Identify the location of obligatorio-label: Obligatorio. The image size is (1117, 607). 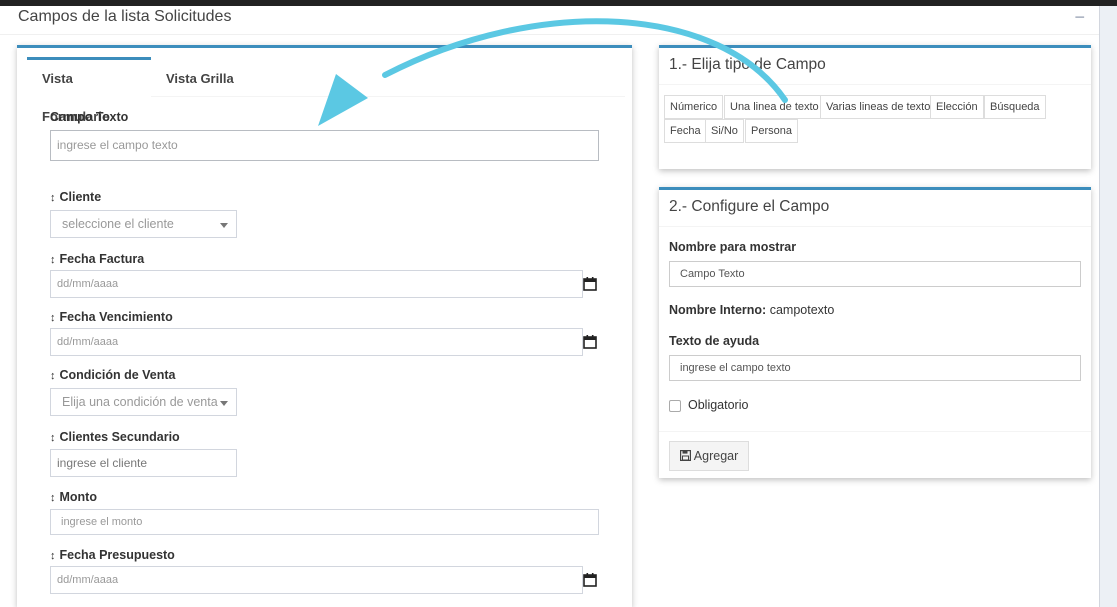
(718, 405).